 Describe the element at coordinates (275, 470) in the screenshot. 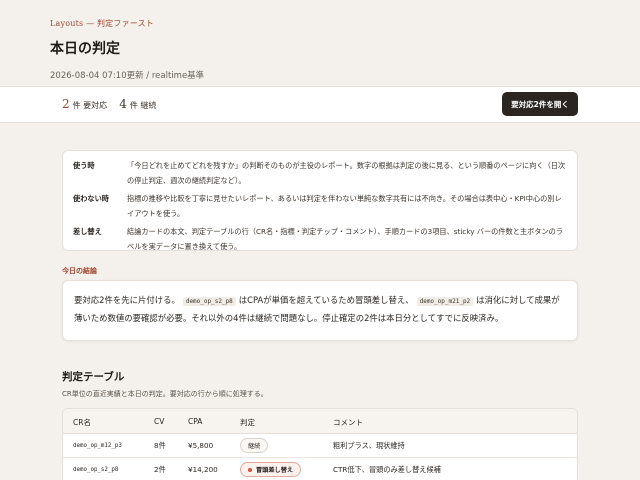

I see `verdict-chip-label: 冒頭差し替え` at that location.